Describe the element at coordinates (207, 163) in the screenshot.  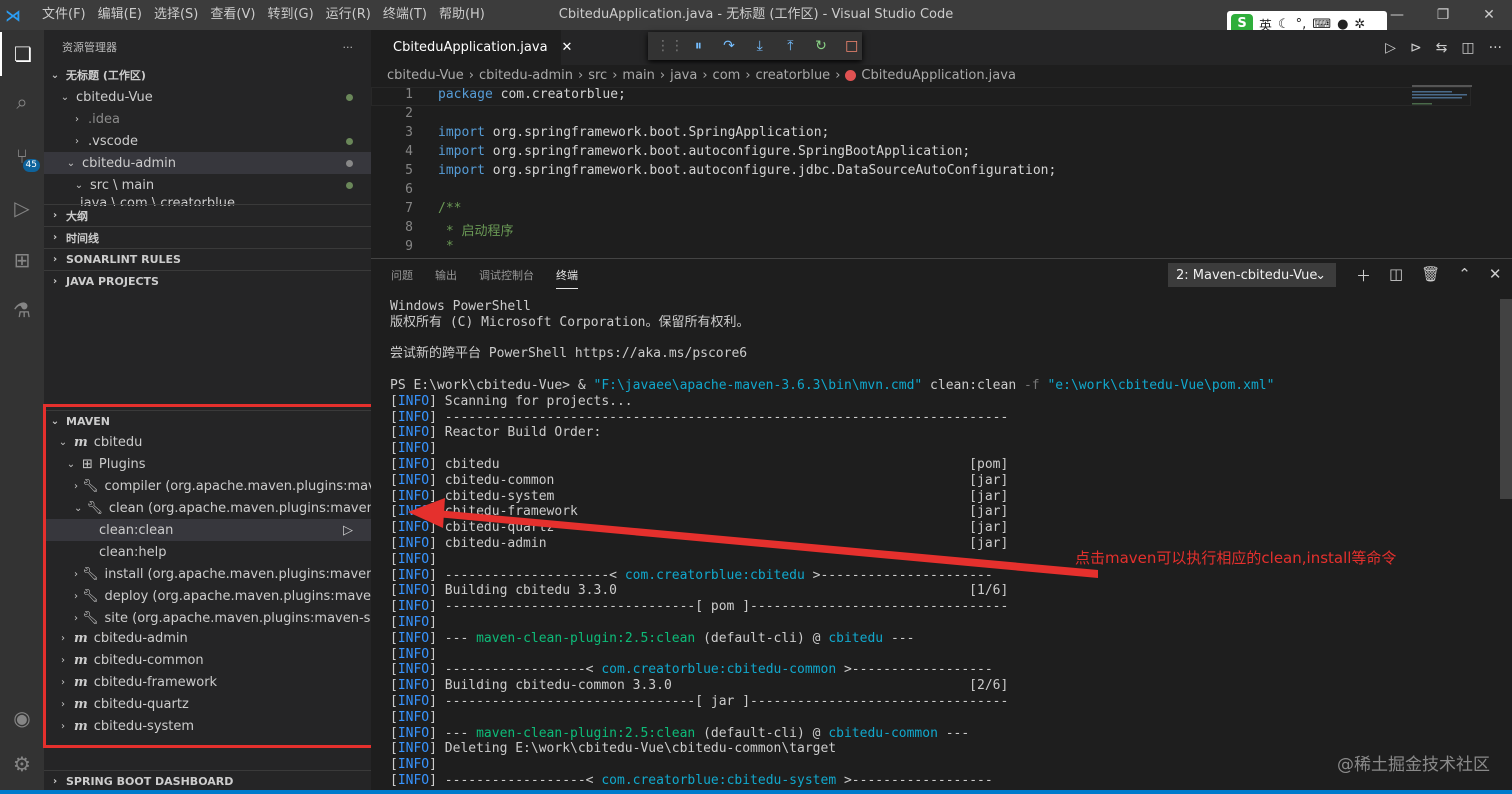
I see `tree-item-cbitedu-admin: ⌄ cbitedu-admin` at that location.